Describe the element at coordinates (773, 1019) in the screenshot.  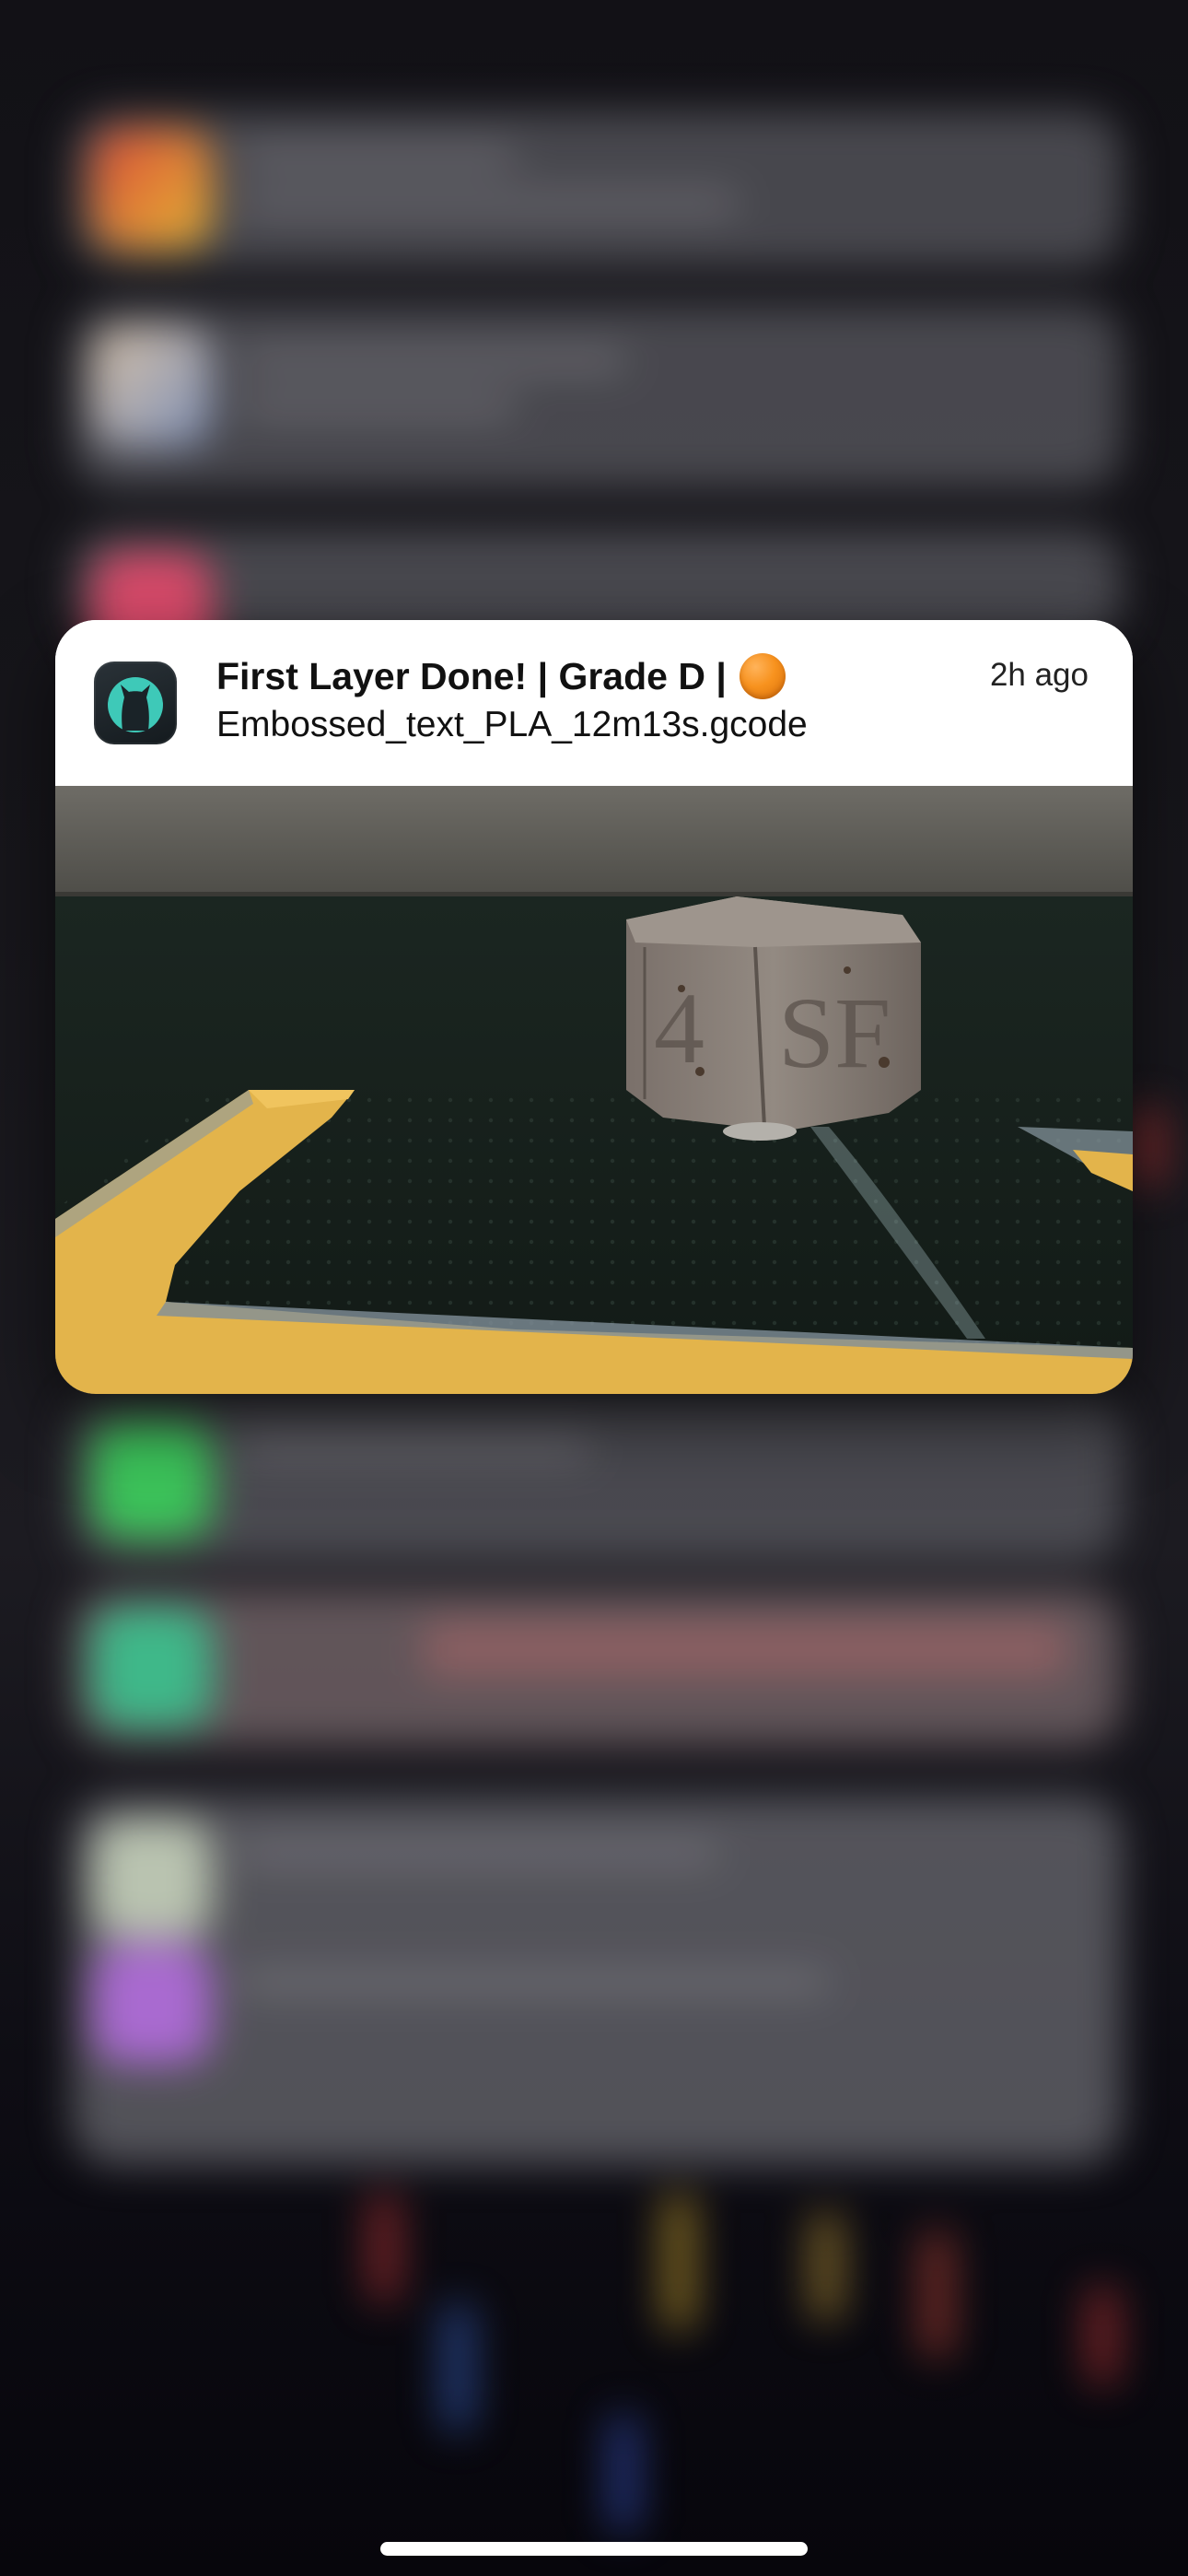
I see `nozzle-nut: 4 SF` at that location.